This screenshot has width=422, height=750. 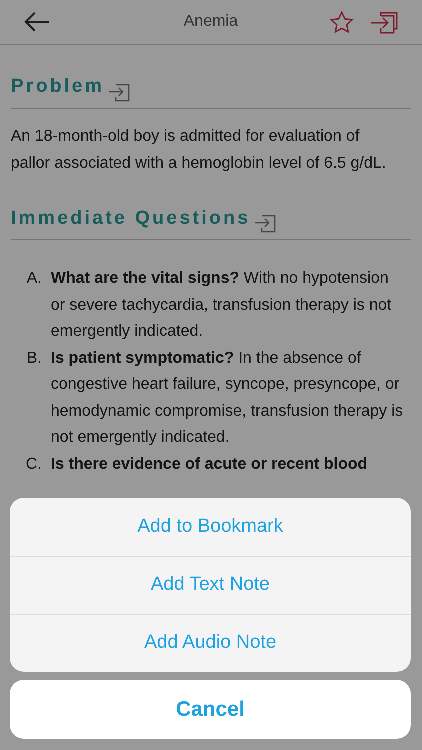 I want to click on list-marker: A., so click(x=34, y=279).